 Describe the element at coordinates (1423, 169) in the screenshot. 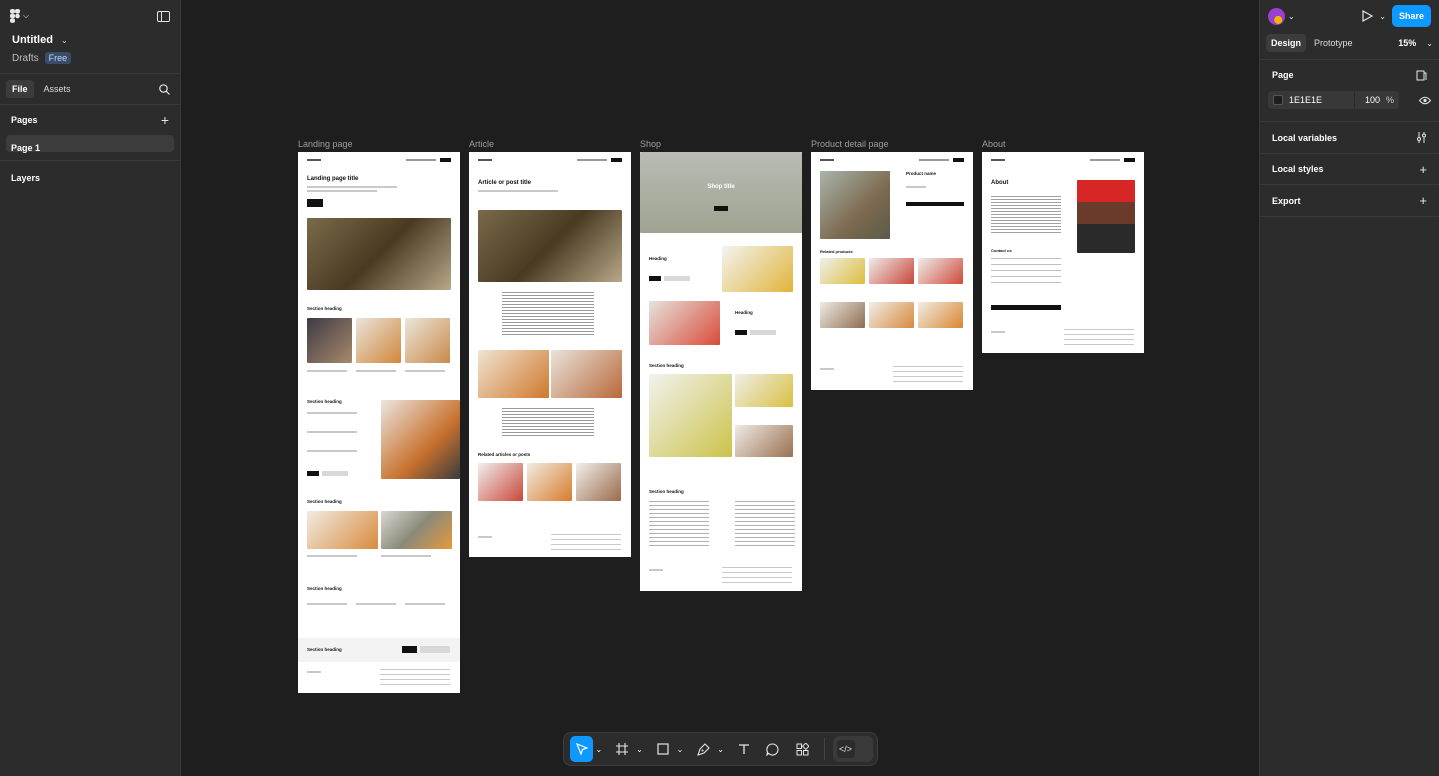

I see `add-style-icon: +` at that location.